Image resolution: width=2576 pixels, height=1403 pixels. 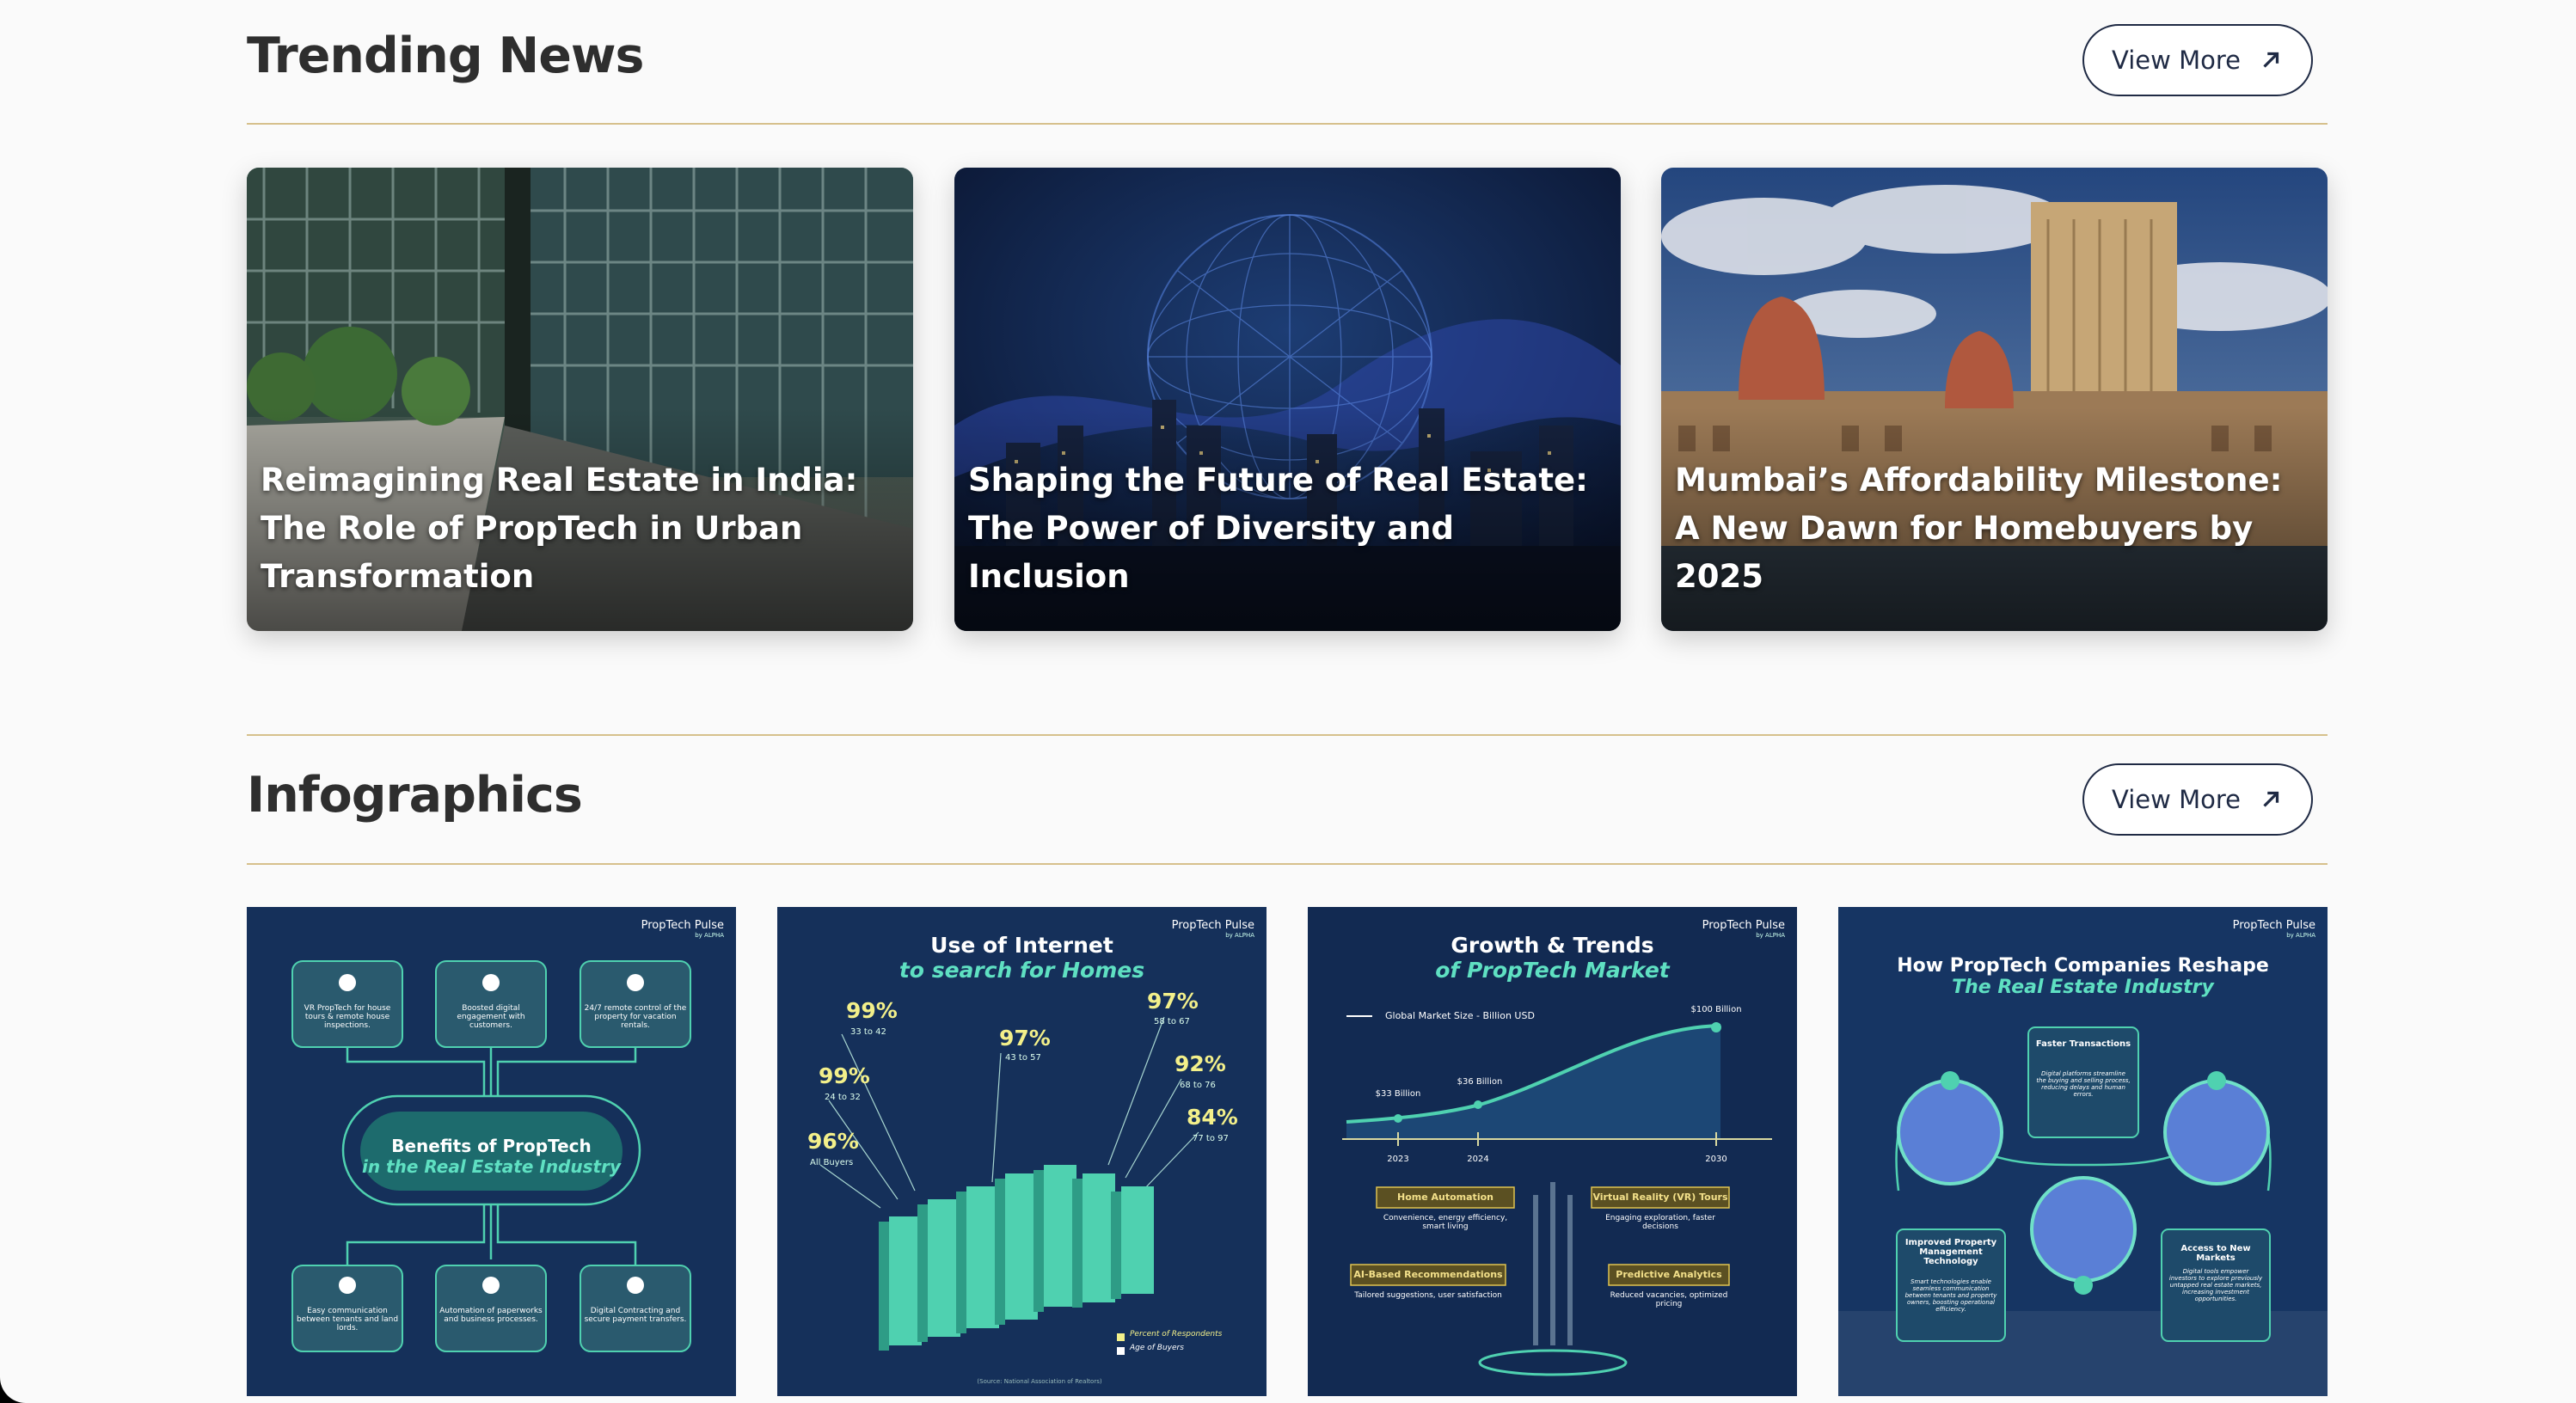 What do you see at coordinates (1552, 946) in the screenshot?
I see `title-main: Growth & Trends` at bounding box center [1552, 946].